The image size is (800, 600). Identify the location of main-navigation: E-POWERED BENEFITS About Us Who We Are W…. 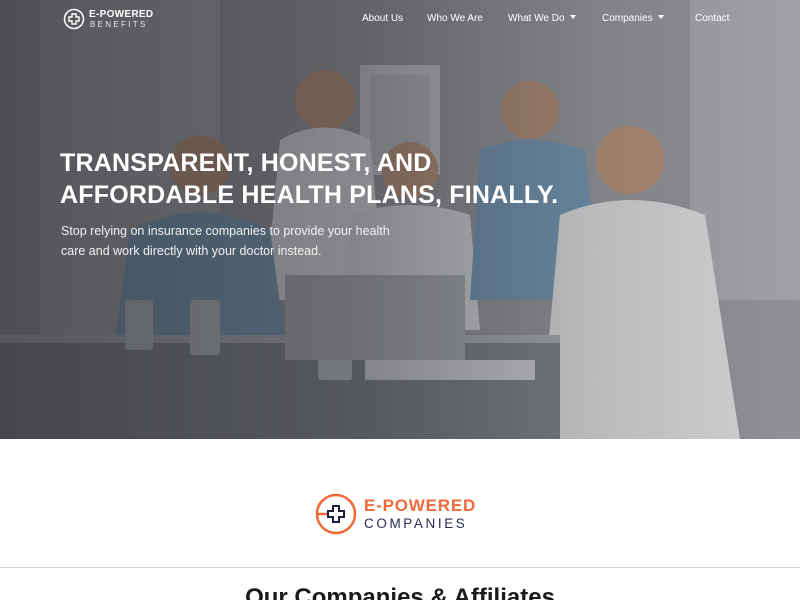
(400, 19).